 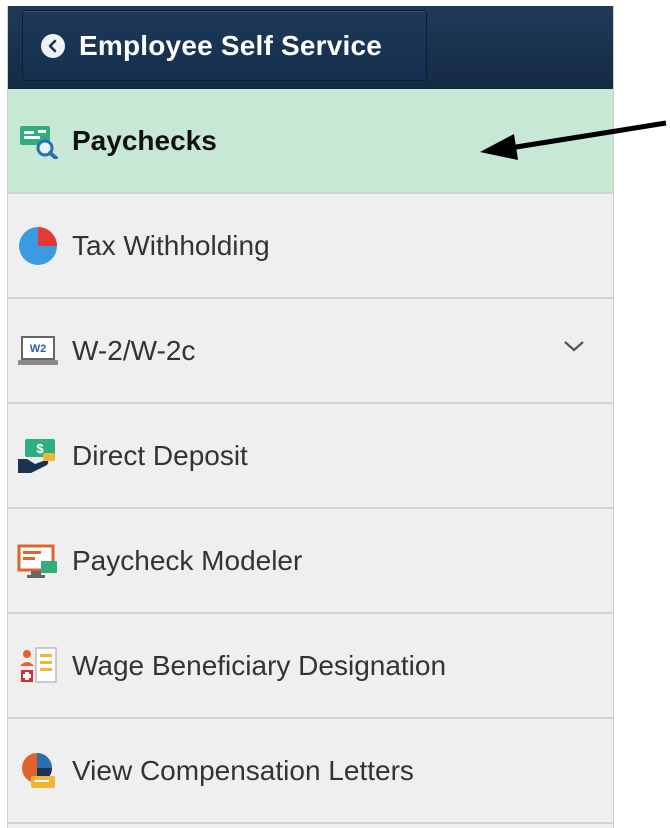 What do you see at coordinates (573, 140) in the screenshot?
I see `annotation-arrow` at bounding box center [573, 140].